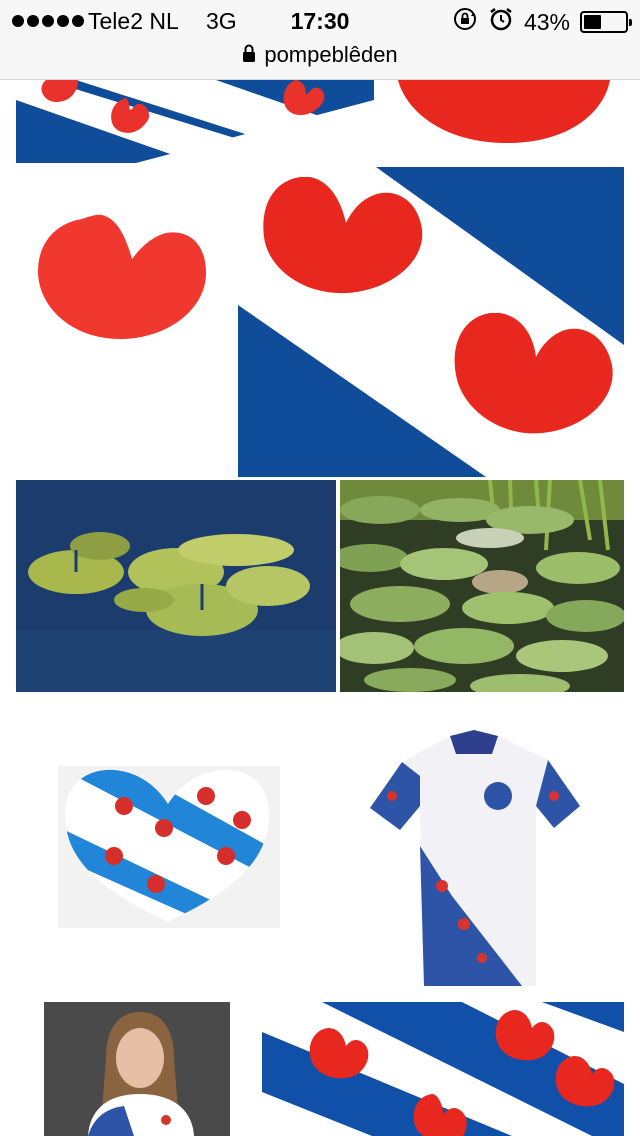  I want to click on rotation-lock-icon, so click(465, 22).